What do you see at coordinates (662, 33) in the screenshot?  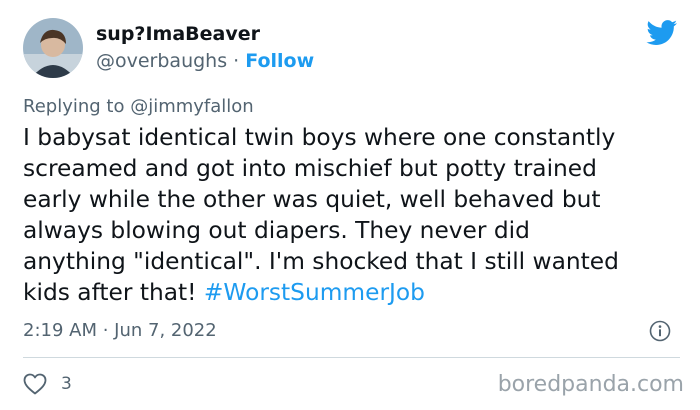 I see `twitter-bird-icon` at bounding box center [662, 33].